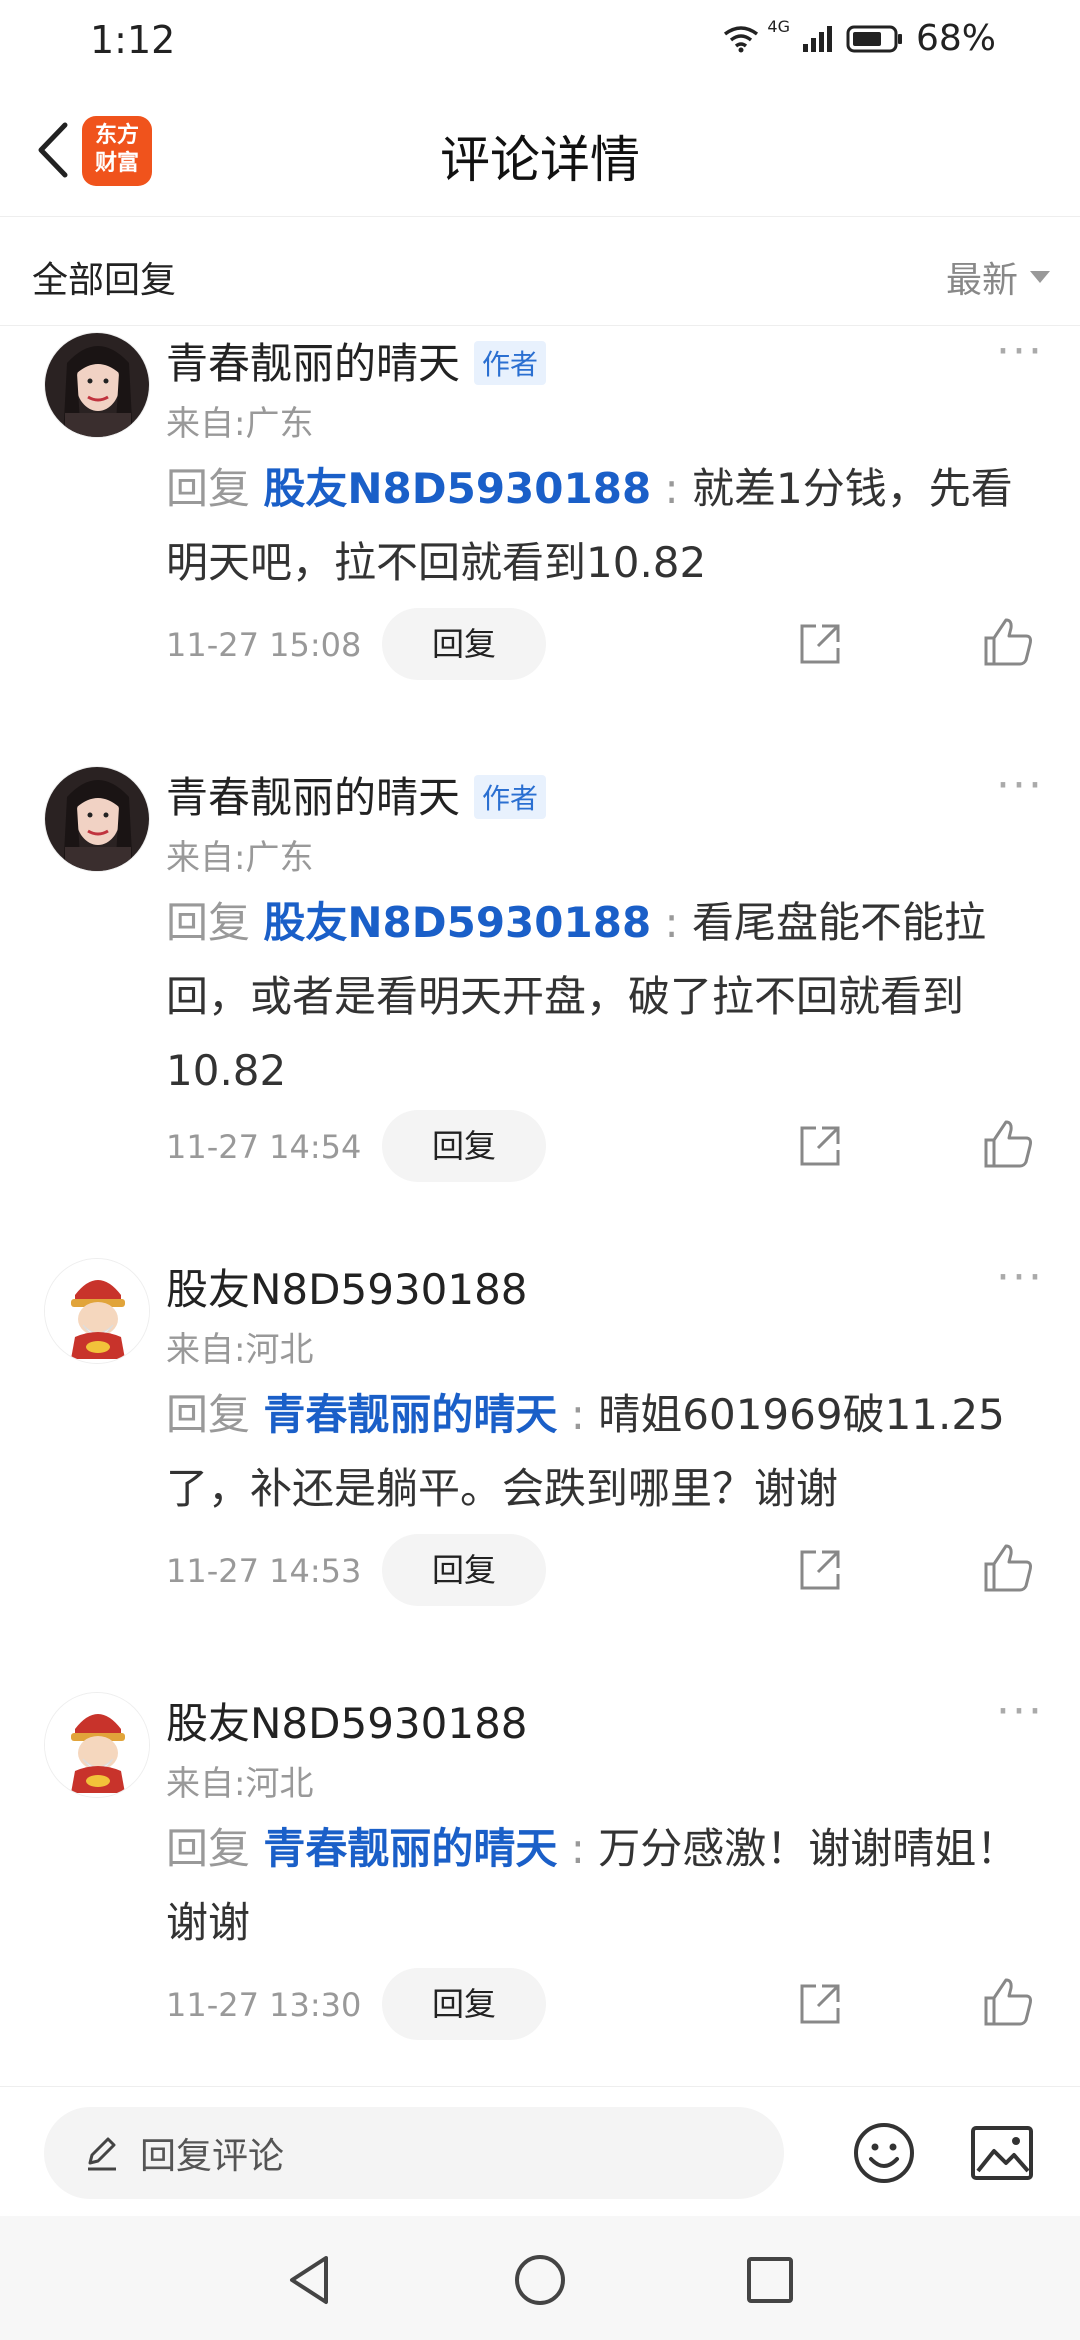 Image resolution: width=1080 pixels, height=2340 pixels. Describe the element at coordinates (540, 271) in the screenshot. I see `replies-section-header: 全部回复 最新` at that location.